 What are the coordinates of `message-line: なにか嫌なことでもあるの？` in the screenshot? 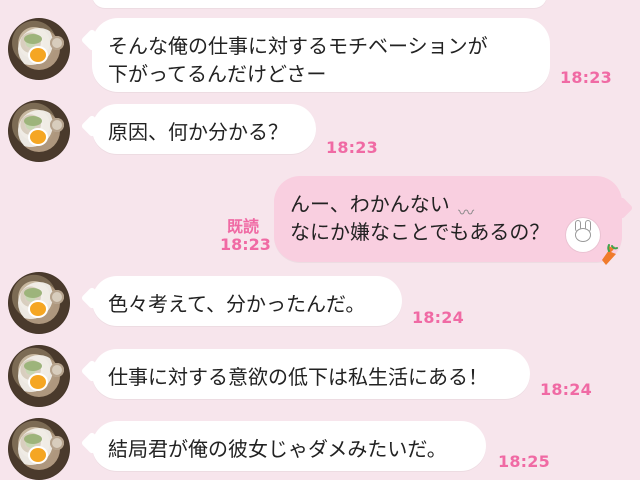 It's located at (448, 232).